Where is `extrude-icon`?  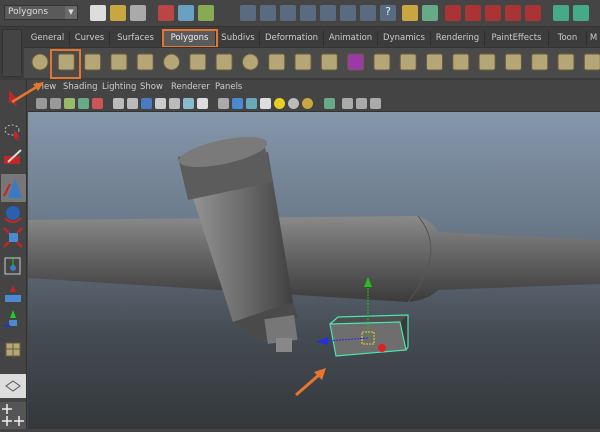
extrude-icon is located at coordinates (382, 62).